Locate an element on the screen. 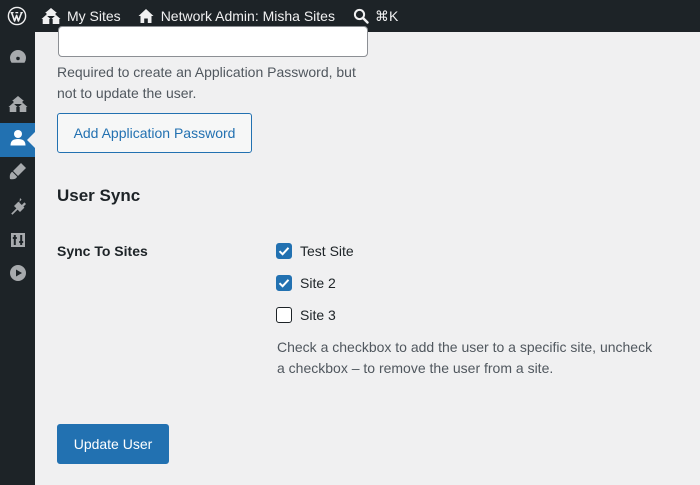 Image resolution: width=700 pixels, height=485 pixels. update-user-button: Update User is located at coordinates (113, 444).